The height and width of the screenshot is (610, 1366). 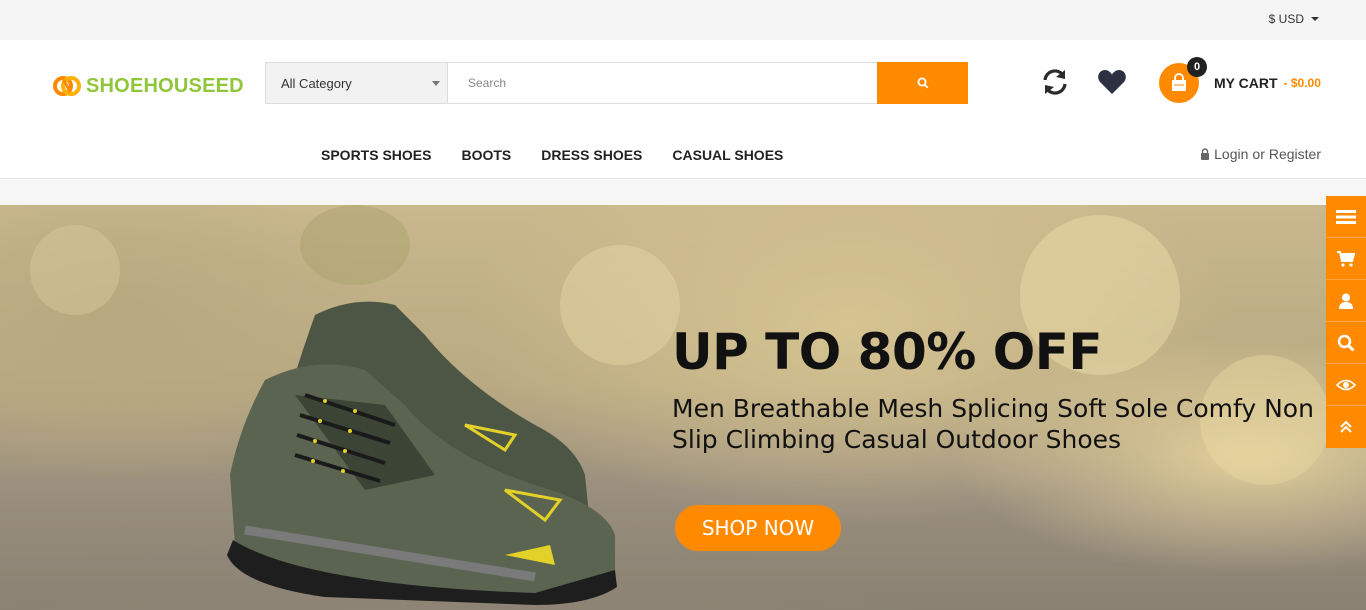 I want to click on logo-text: SHOEHOUSEED, so click(x=165, y=85).